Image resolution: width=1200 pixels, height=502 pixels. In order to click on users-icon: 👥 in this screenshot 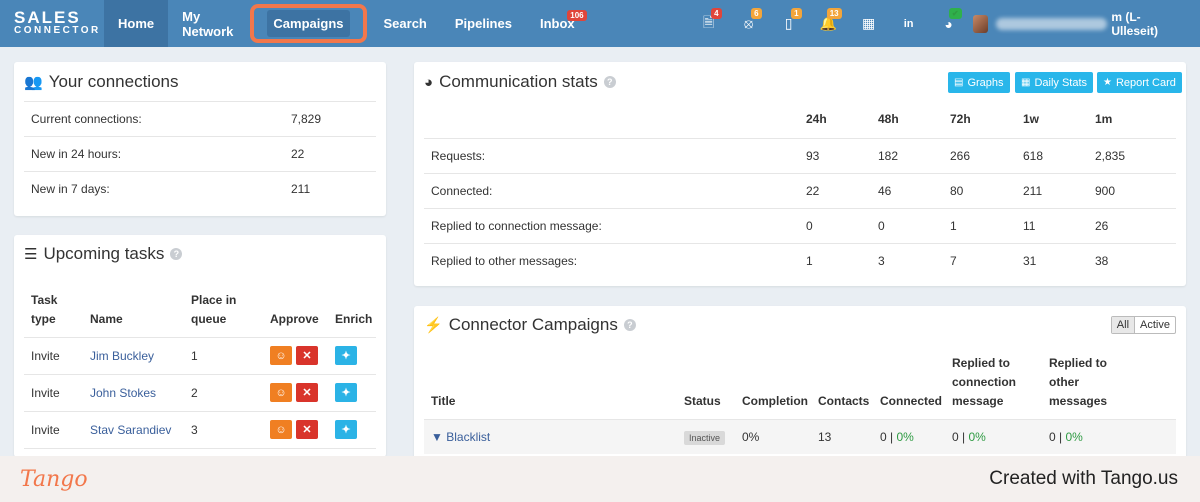, I will do `click(33, 82)`.